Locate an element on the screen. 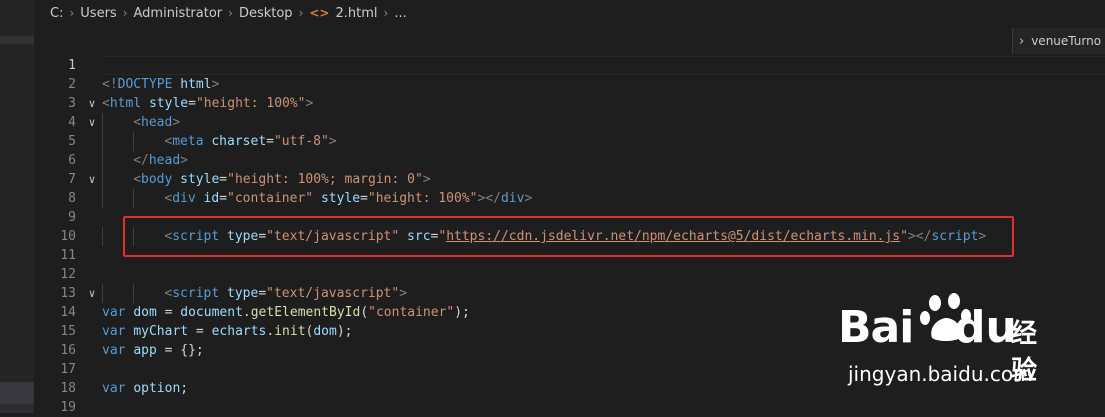 This screenshot has width=1105, height=417. code-token: ></ is located at coordinates (489, 198).